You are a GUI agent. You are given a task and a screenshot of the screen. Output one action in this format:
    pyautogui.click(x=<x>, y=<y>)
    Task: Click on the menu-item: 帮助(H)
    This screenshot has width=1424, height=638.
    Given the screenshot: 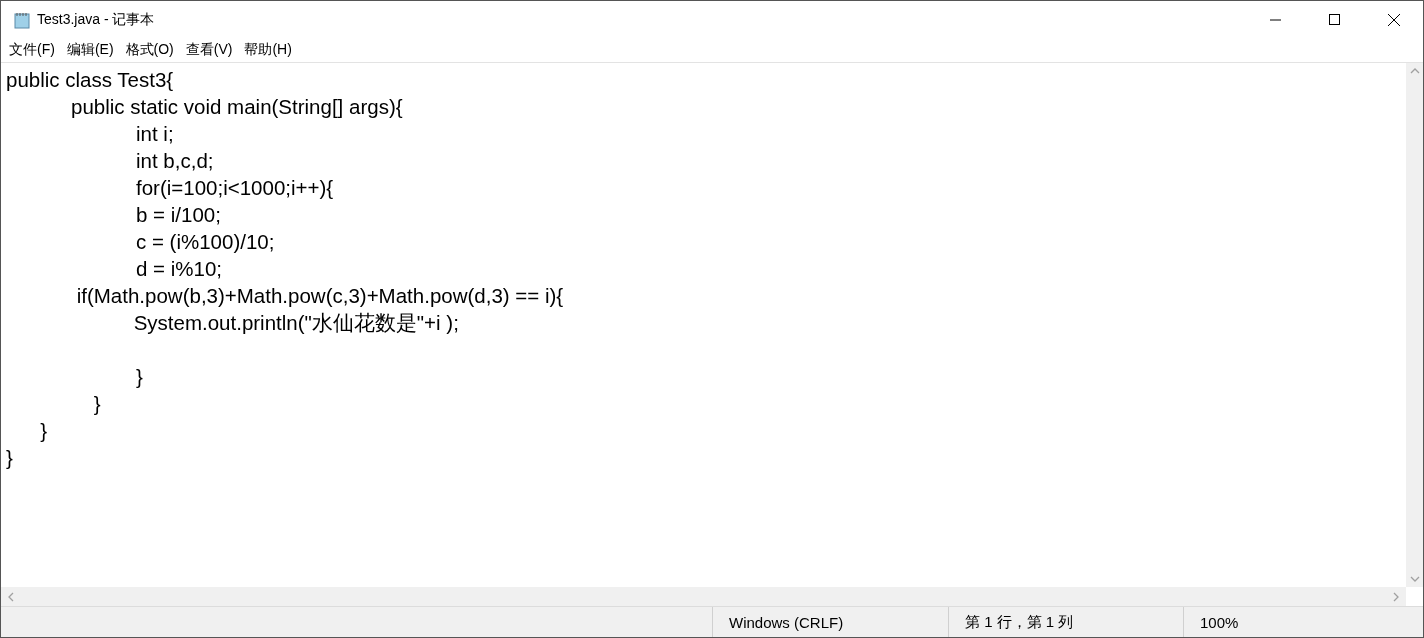 What is the action you would take?
    pyautogui.click(x=268, y=50)
    